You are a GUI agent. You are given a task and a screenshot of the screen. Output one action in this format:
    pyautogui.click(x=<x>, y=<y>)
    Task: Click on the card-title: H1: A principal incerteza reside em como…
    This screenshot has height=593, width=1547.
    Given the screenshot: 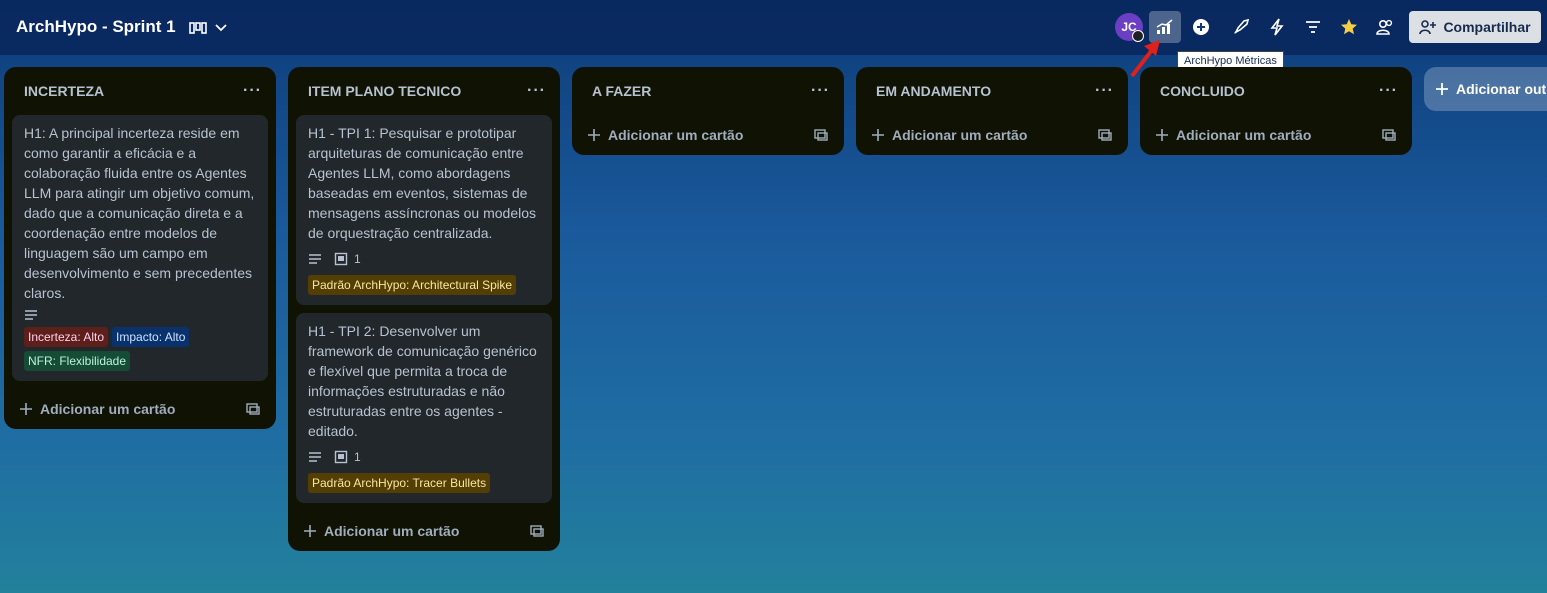 What is the action you would take?
    pyautogui.click(x=139, y=213)
    